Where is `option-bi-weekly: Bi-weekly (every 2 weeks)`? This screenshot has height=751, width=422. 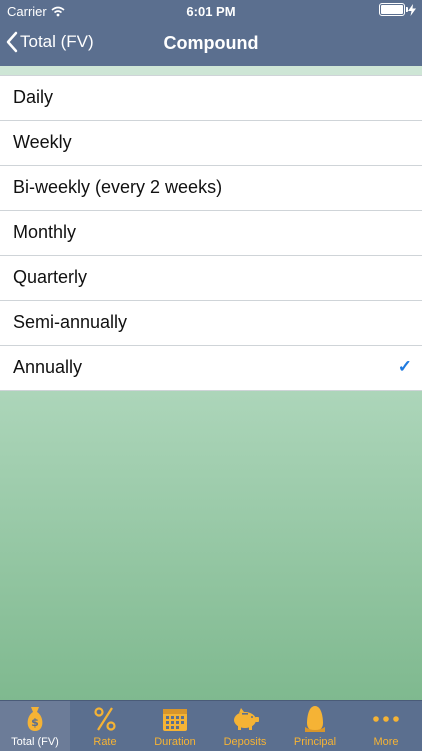
option-bi-weekly: Bi-weekly (every 2 weeks) is located at coordinates (211, 187).